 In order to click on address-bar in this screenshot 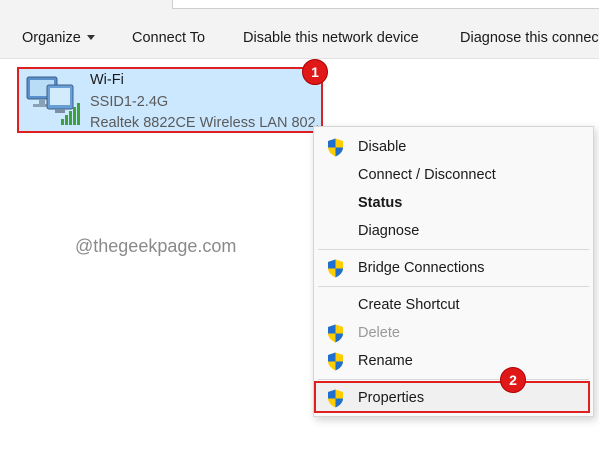, I will do `click(385, 4)`.